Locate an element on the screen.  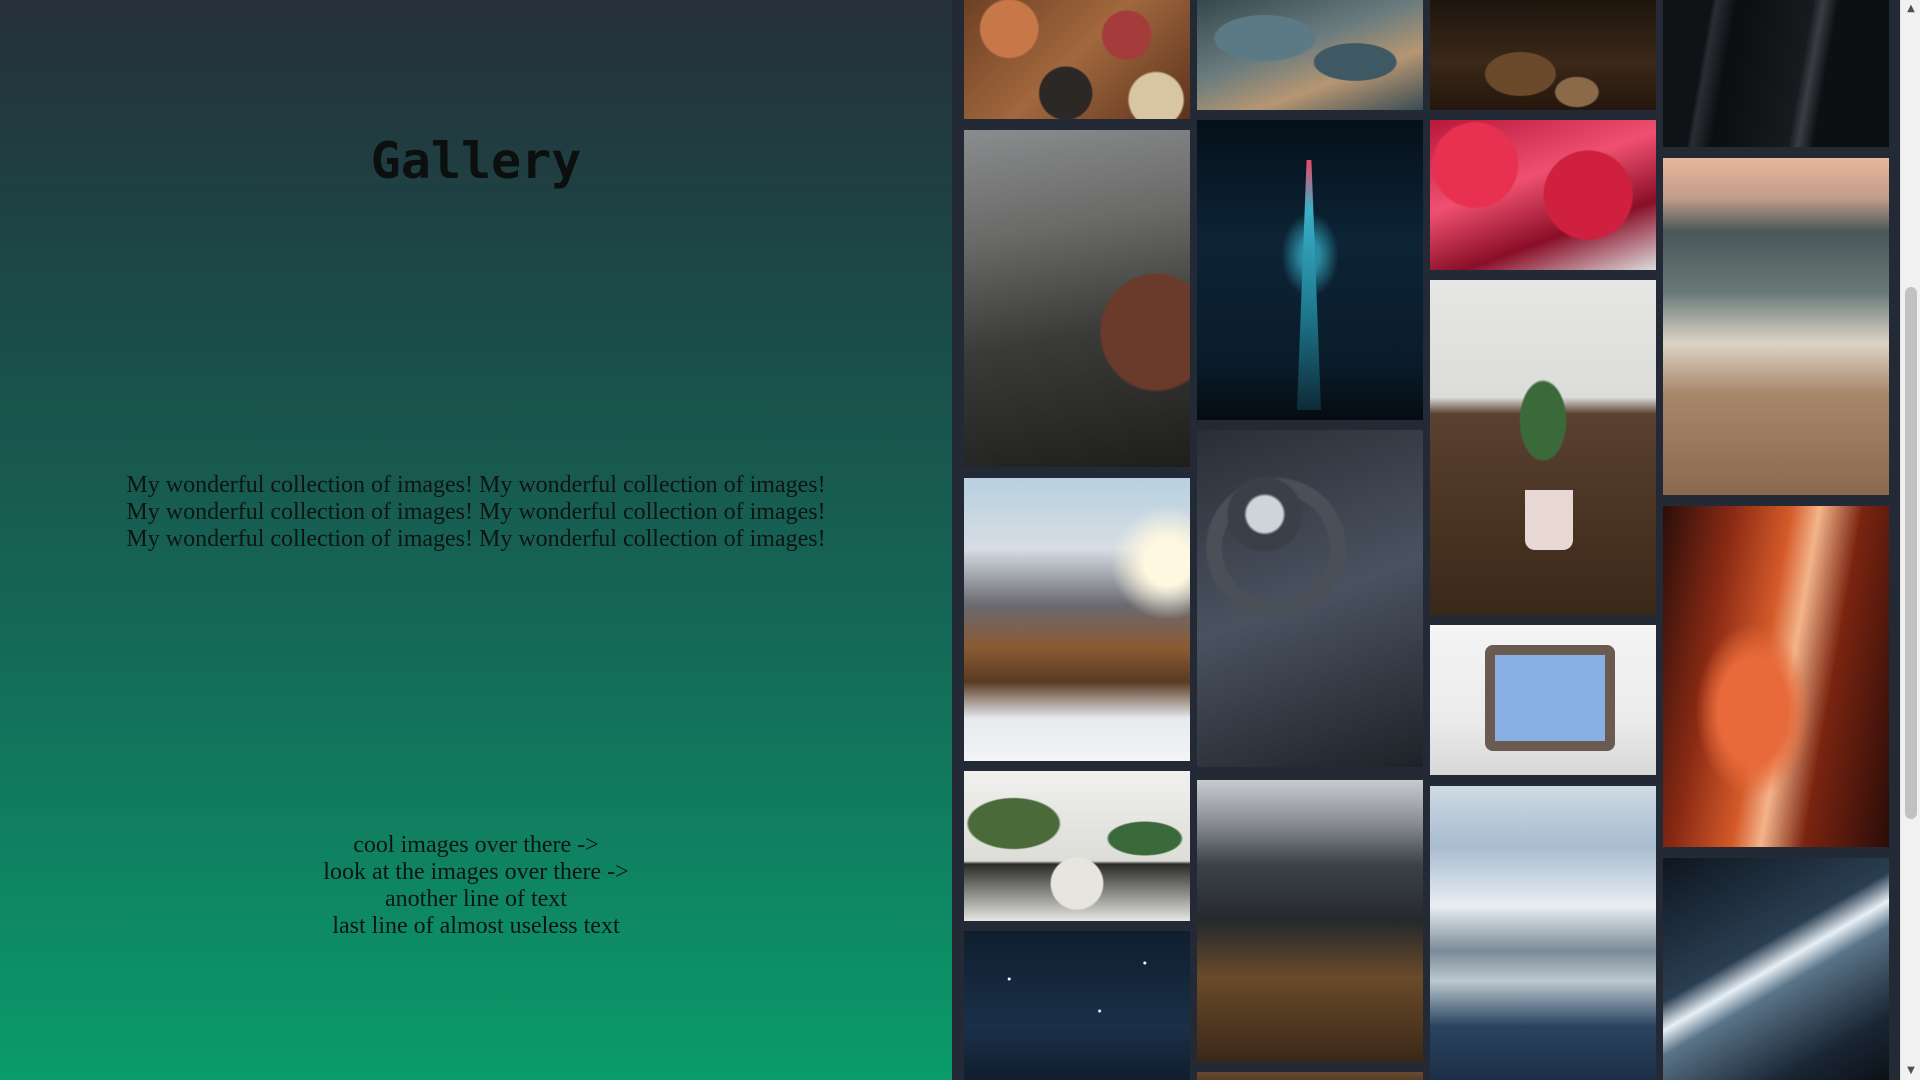
bottom-line: cool images over there -> is located at coordinates (476, 845).